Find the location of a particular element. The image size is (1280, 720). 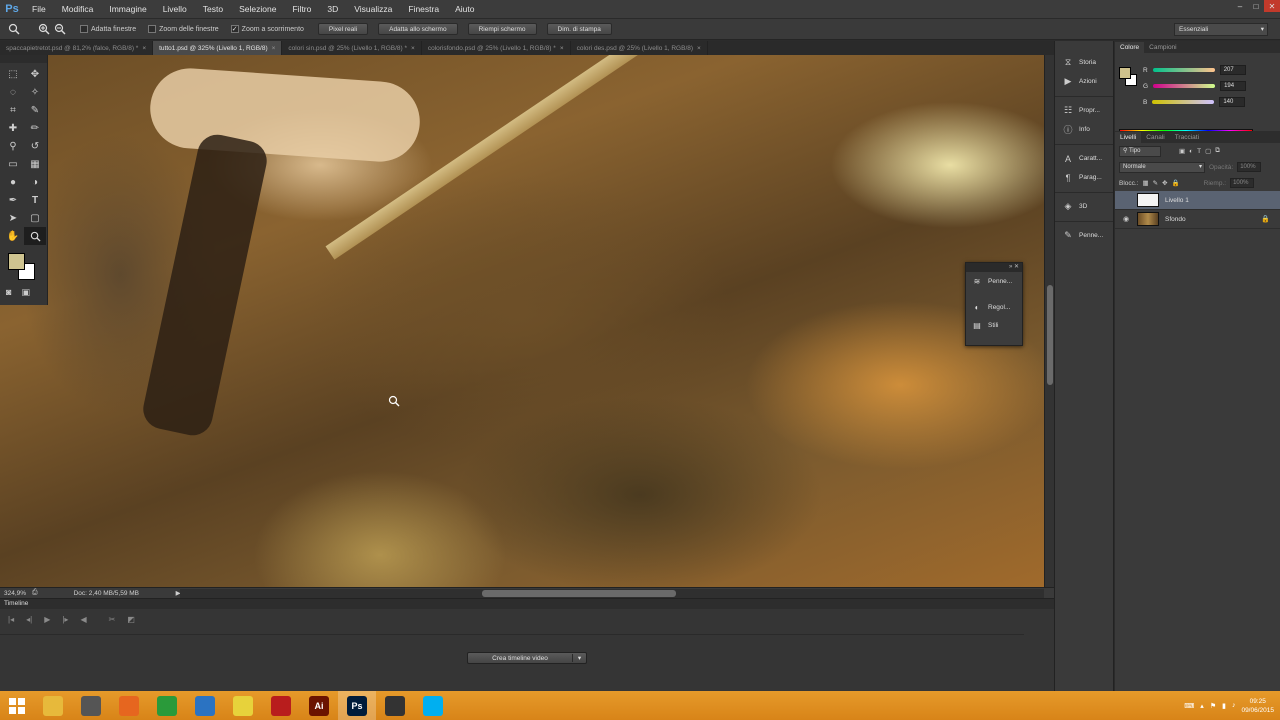

minimize-button: – is located at coordinates (1240, 6).